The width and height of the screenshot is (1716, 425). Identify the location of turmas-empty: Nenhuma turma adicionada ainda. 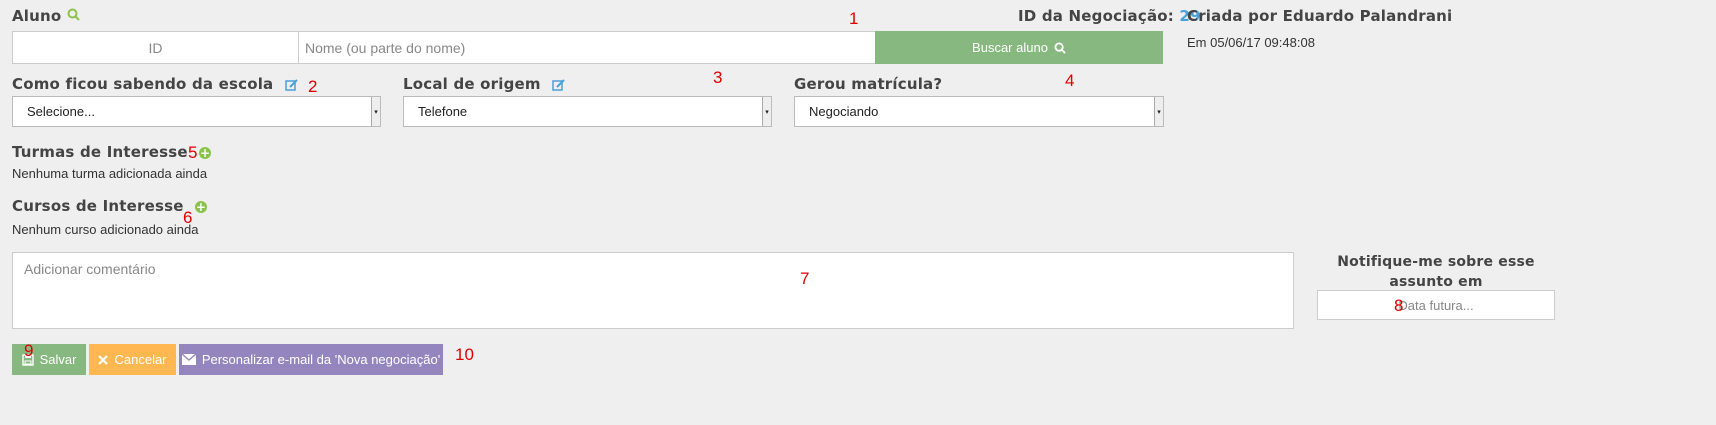
(110, 173).